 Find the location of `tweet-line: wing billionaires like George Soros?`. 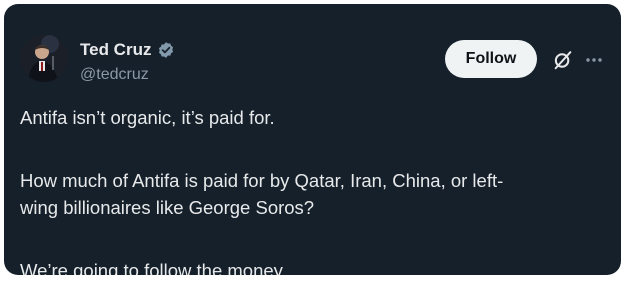

tweet-line: wing billionaires like George Soros? is located at coordinates (167, 207).